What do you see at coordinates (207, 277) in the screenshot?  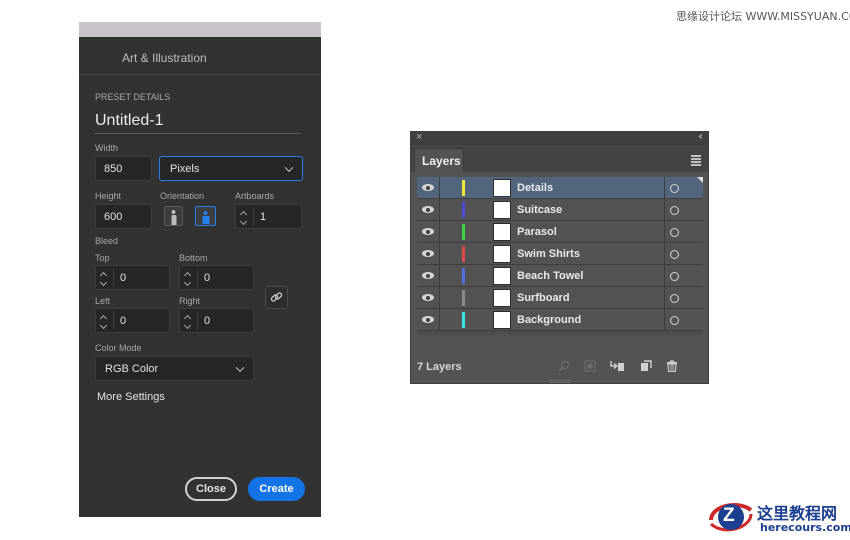 I see `bleed-bottom-value: 0` at bounding box center [207, 277].